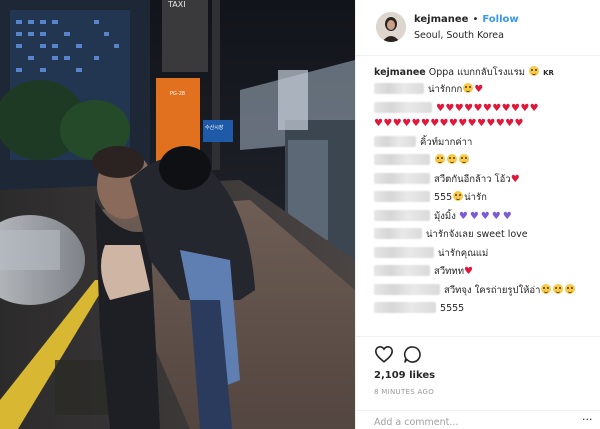  I want to click on header-username: kejmanee, so click(441, 19).